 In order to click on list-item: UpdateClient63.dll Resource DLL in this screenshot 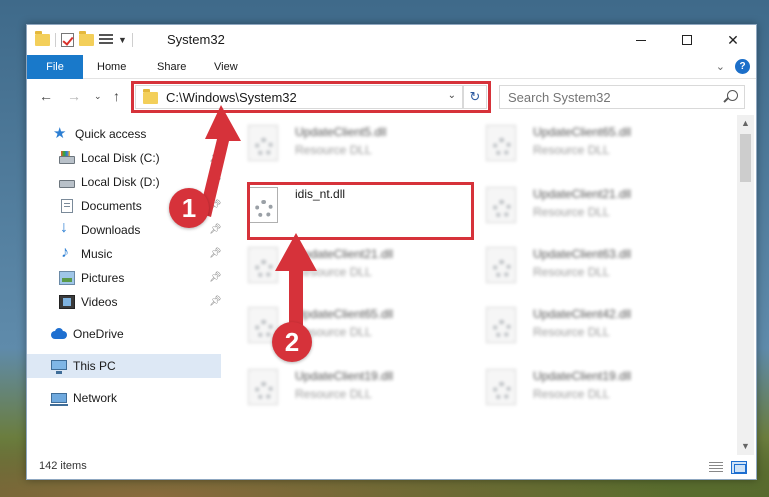, I will do `click(569, 266)`.